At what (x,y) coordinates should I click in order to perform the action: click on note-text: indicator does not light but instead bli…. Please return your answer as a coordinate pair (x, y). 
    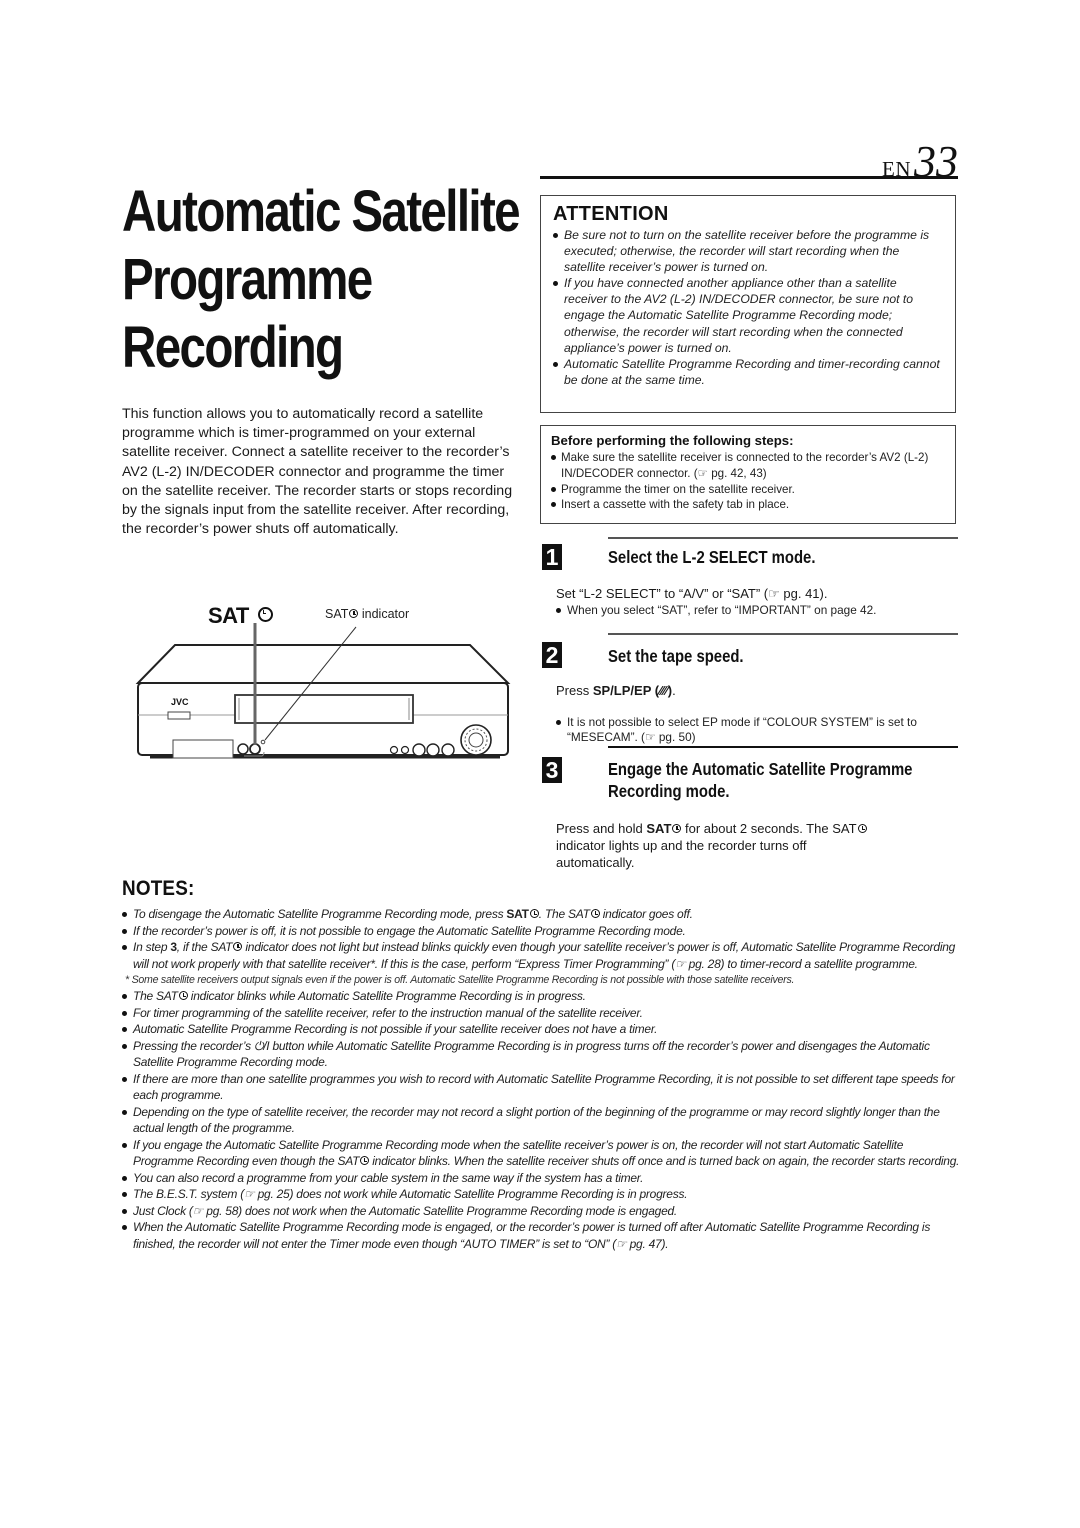
    Looking at the image, I should click on (544, 955).